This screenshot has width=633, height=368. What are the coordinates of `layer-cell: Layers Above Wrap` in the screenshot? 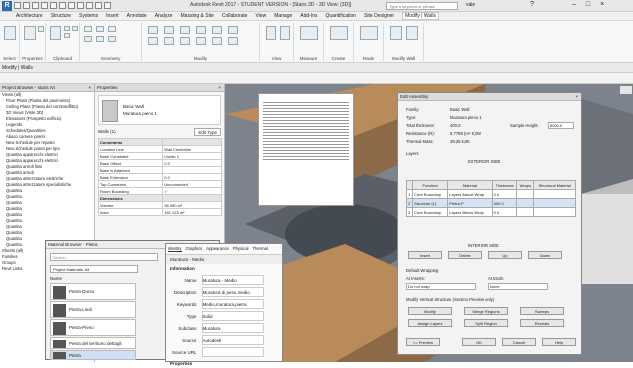 It's located at (470, 194).